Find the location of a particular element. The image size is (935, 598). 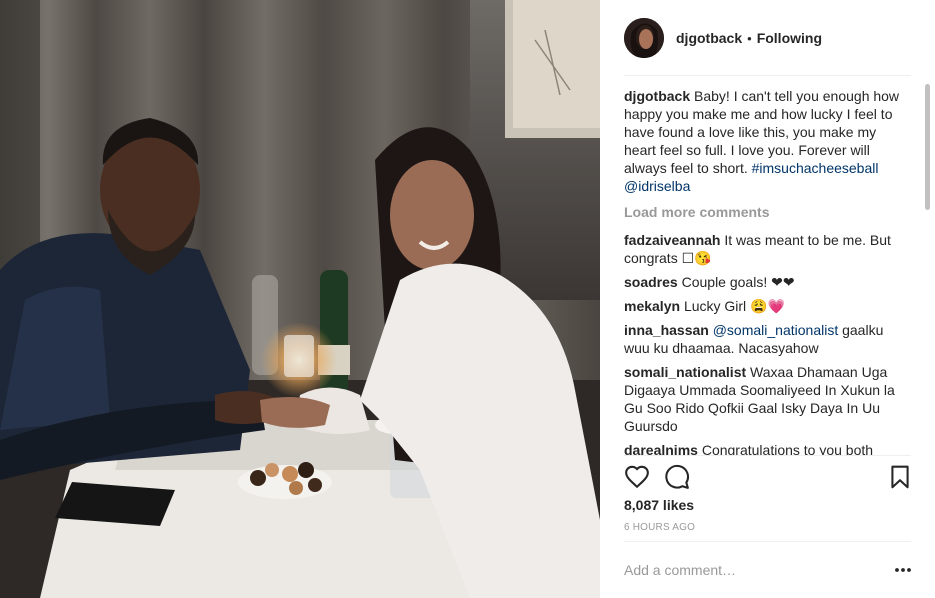

post-actions is located at coordinates (767, 477).